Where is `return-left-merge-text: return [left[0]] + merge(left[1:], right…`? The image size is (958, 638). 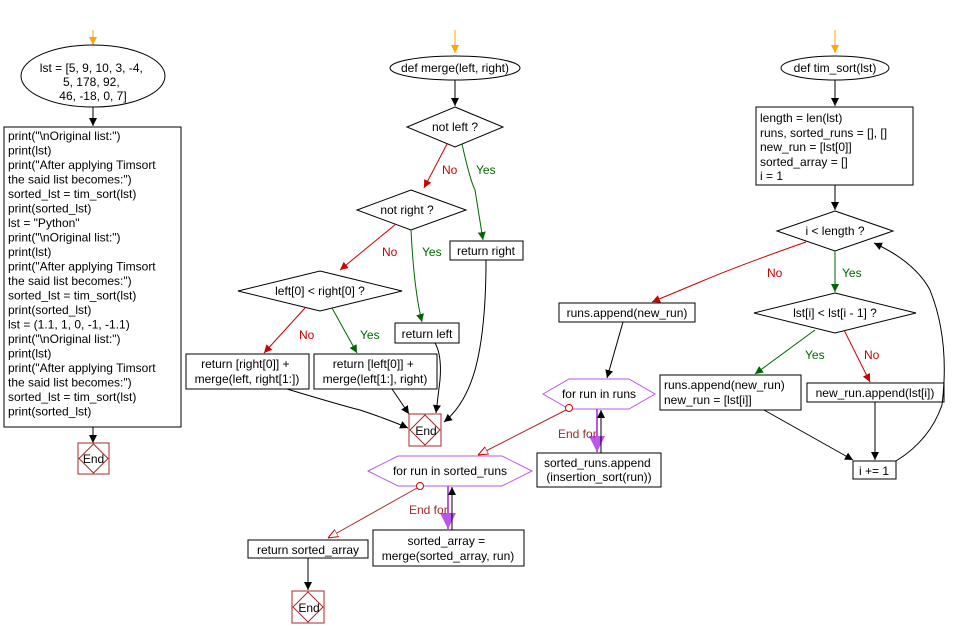
return-left-merge-text: return [left[0]] + merge(left[1:], right… is located at coordinates (375, 371).